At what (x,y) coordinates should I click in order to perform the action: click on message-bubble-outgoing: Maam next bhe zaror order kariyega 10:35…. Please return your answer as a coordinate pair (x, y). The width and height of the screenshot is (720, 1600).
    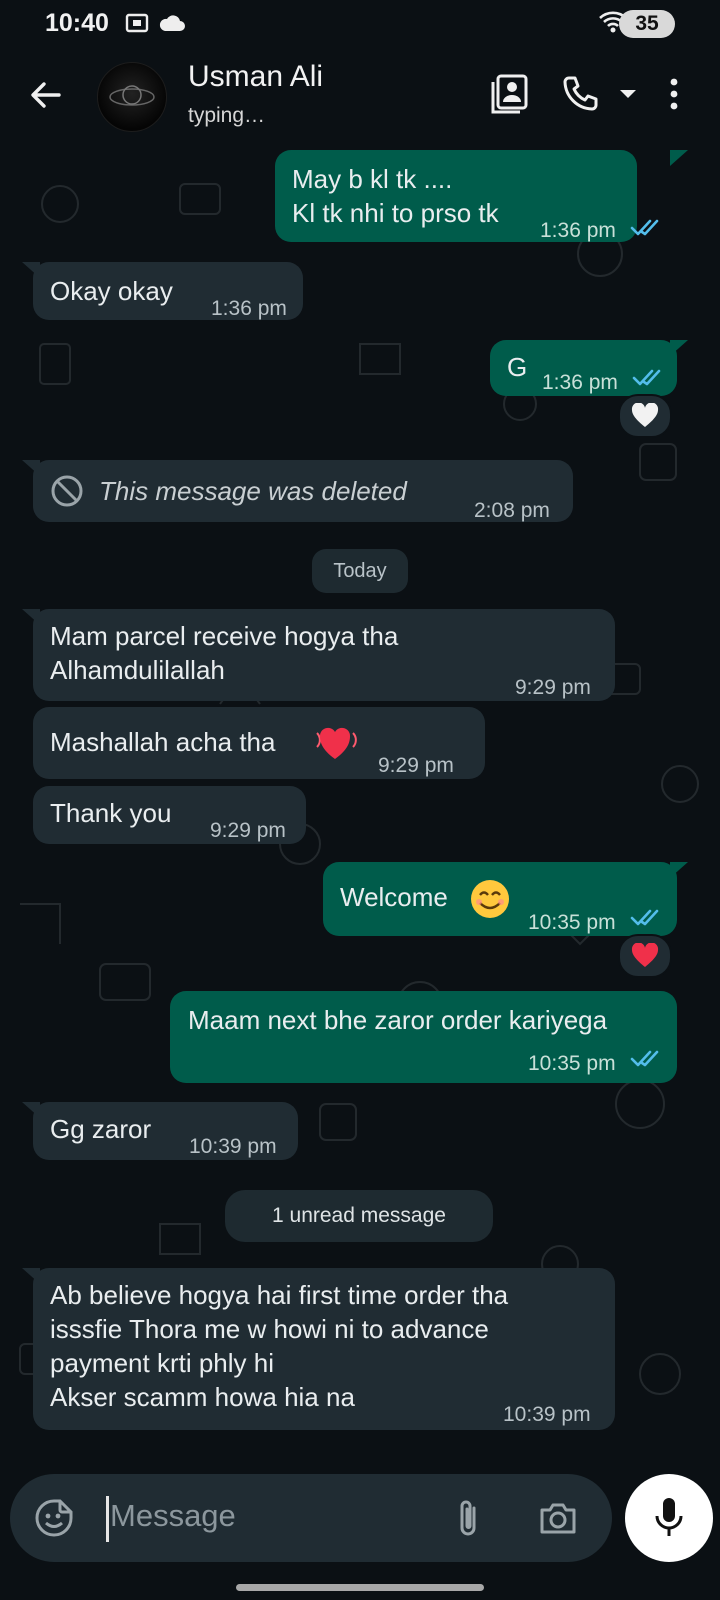
    Looking at the image, I should click on (423, 1037).